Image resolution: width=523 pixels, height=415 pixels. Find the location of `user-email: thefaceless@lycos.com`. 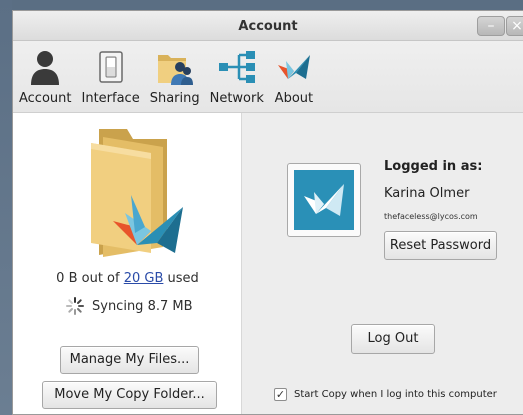

user-email: thefaceless@lycos.com is located at coordinates (431, 216).